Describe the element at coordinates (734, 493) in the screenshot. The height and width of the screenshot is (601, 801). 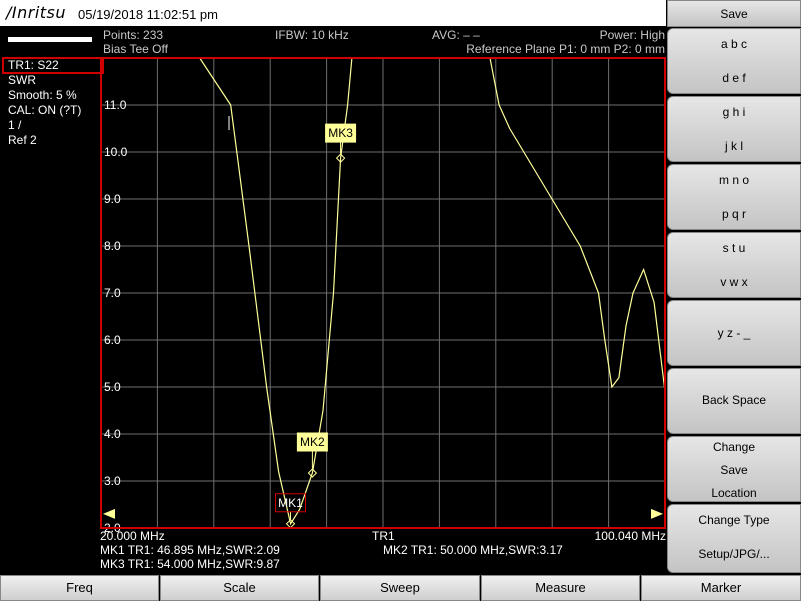
I see `change-save-label-3: Location` at that location.